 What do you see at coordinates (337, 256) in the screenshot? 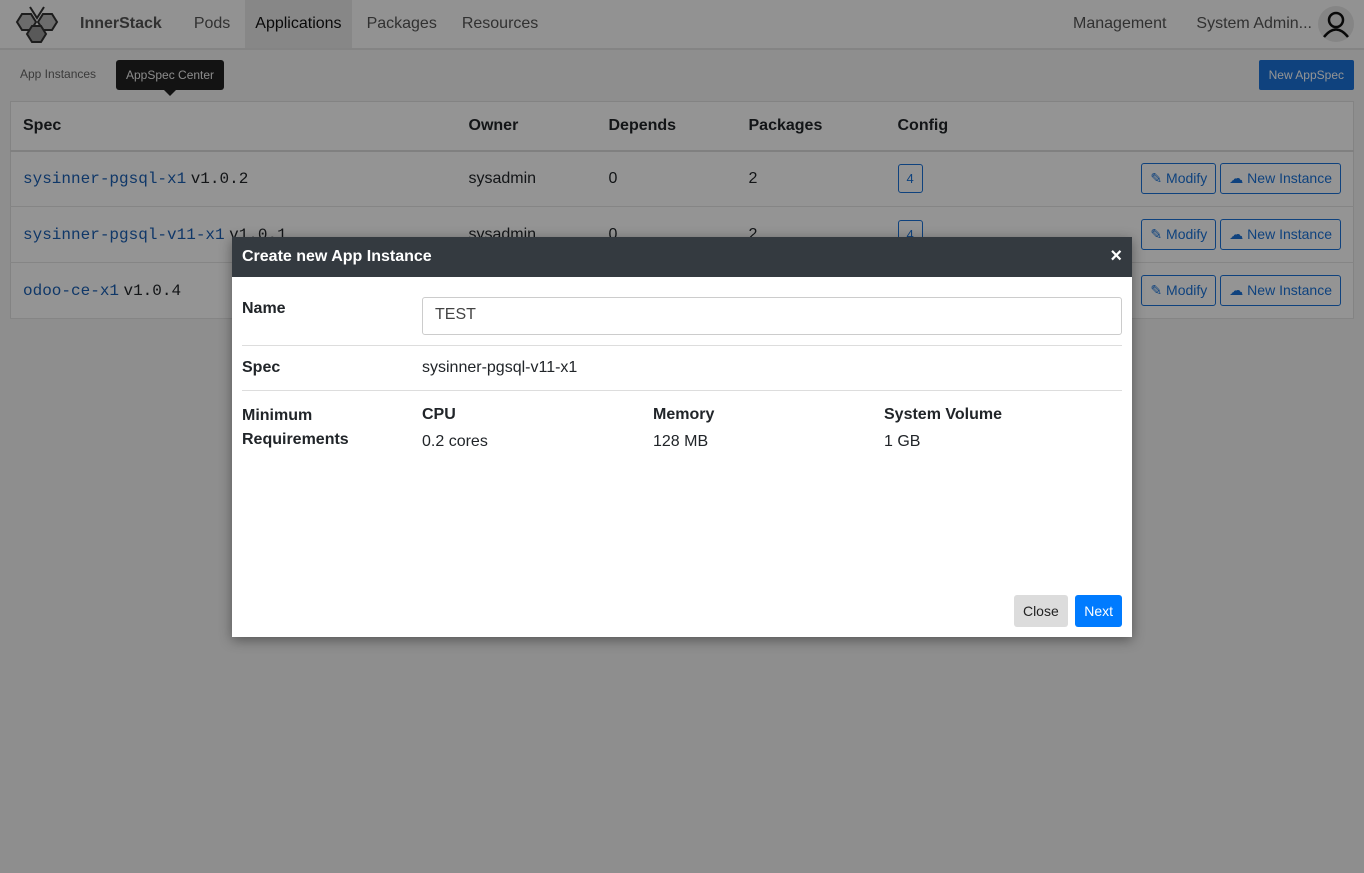
I see `modal-title: Create new App Instance` at bounding box center [337, 256].